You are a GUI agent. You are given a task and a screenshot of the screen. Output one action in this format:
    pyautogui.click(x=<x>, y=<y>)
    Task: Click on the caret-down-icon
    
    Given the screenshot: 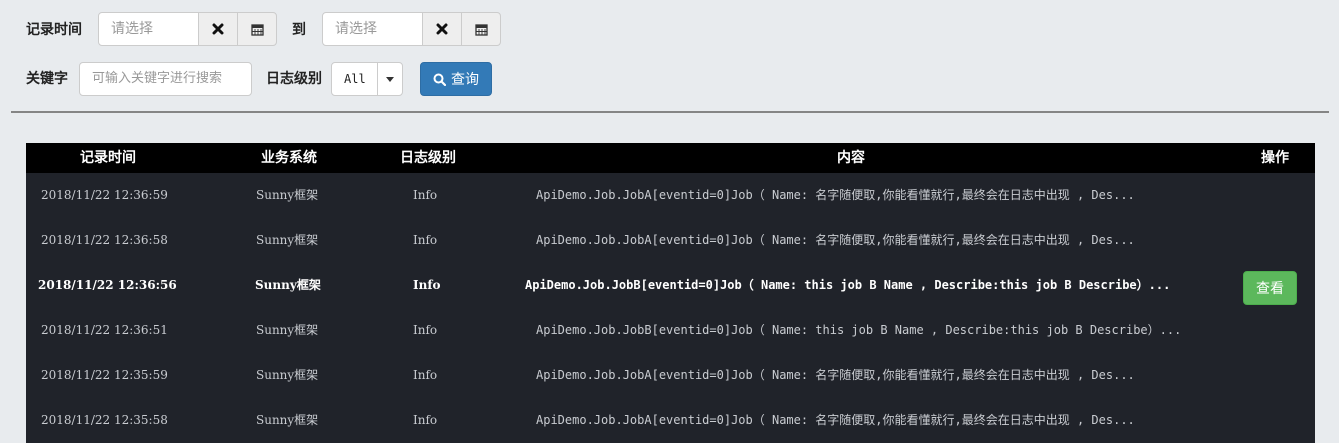 What is the action you would take?
    pyautogui.click(x=390, y=79)
    